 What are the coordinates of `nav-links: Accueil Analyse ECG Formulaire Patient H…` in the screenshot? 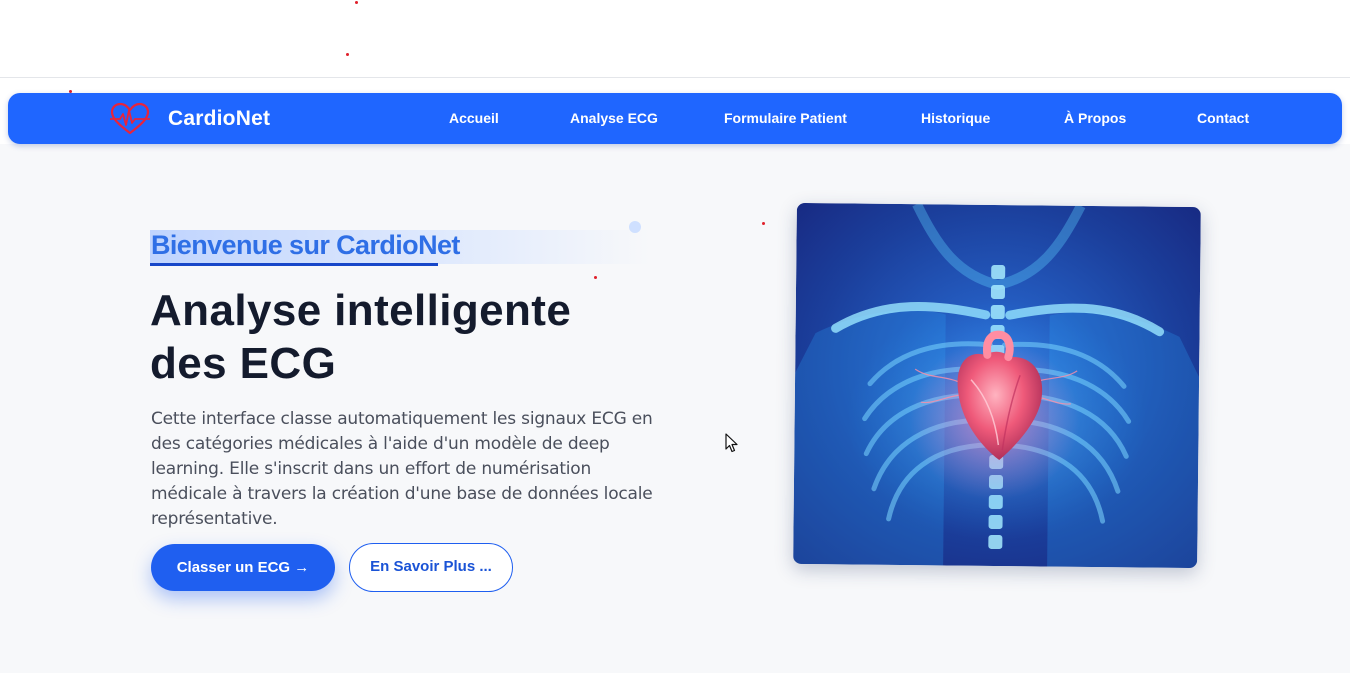 It's located at (675, 118).